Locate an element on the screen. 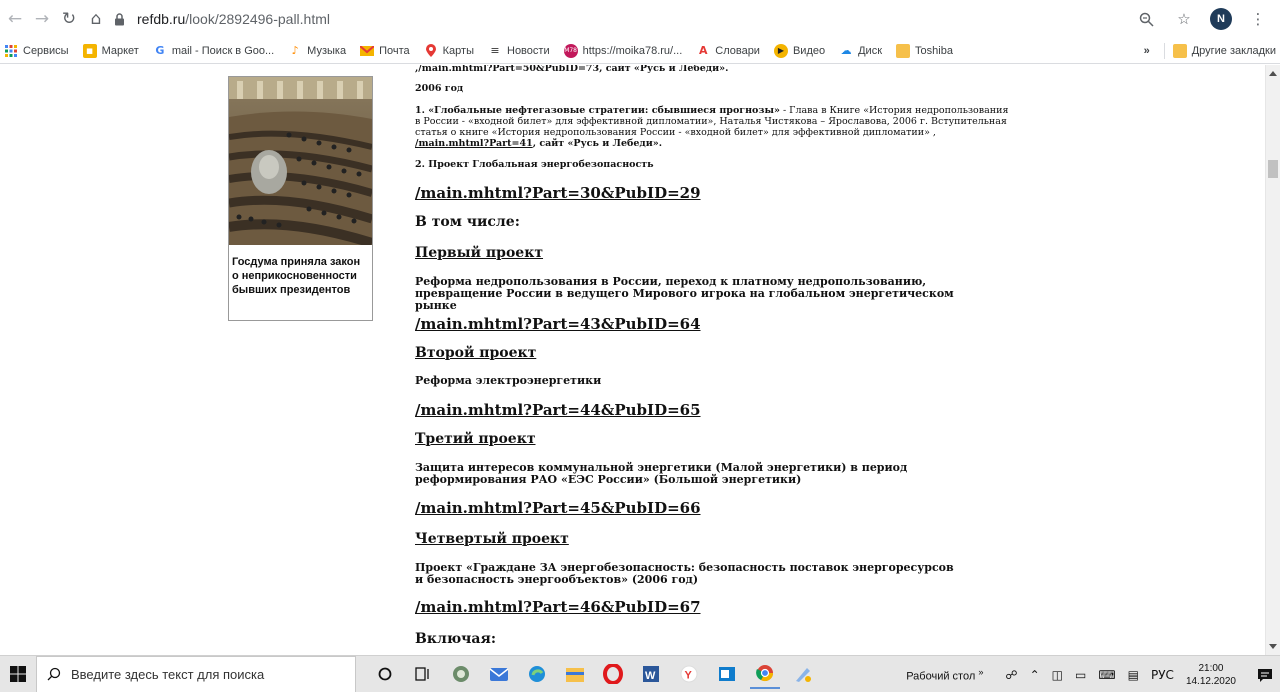 The width and height of the screenshot is (1280, 692). bookmark-music: ♪ Музыка is located at coordinates (317, 51).